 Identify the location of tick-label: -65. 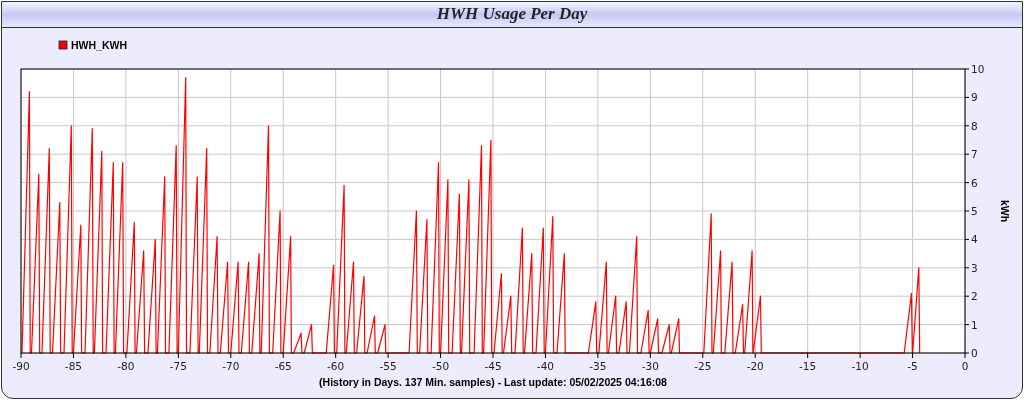
(283, 366).